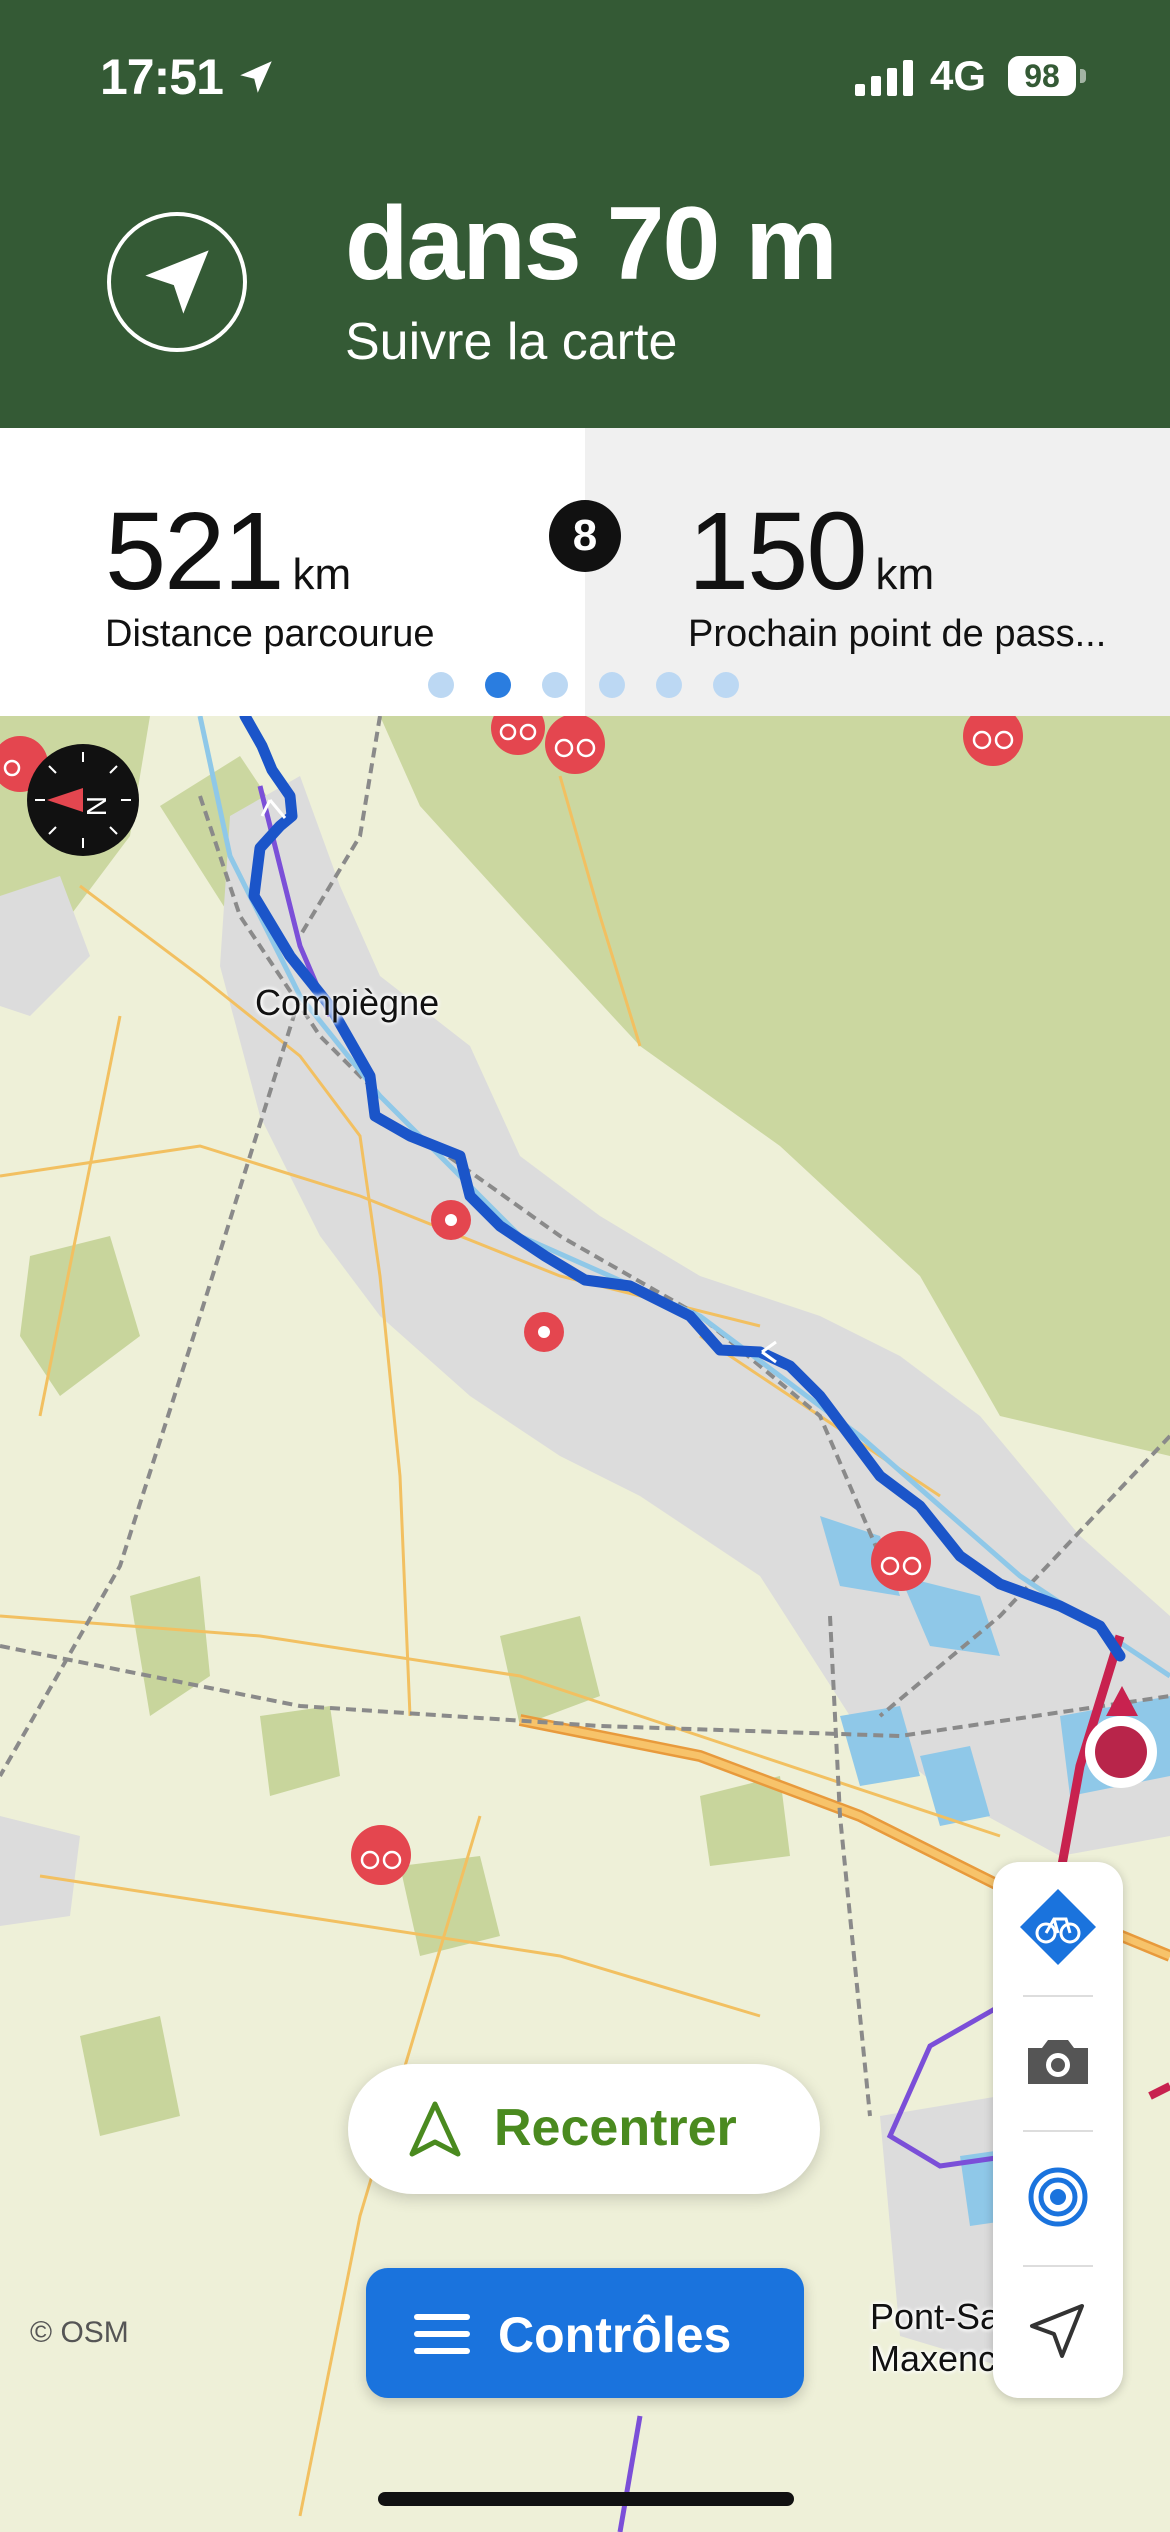  I want to click on direction-icon, so click(177, 282).